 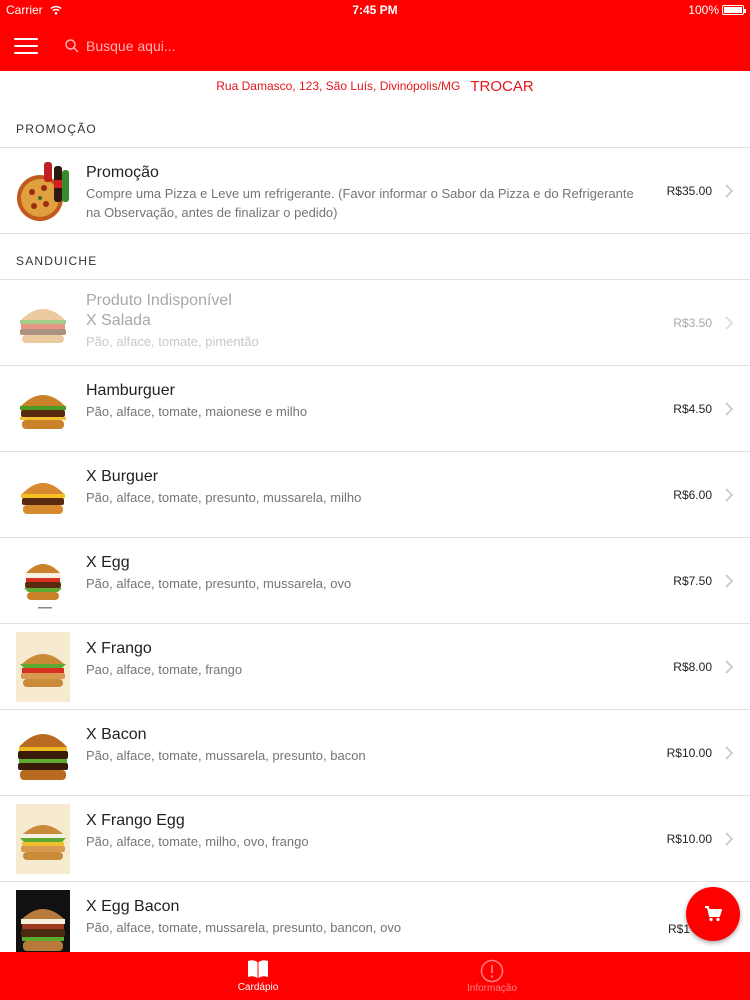 I want to click on burger-chicken-egg-image, so click(x=43, y=839).